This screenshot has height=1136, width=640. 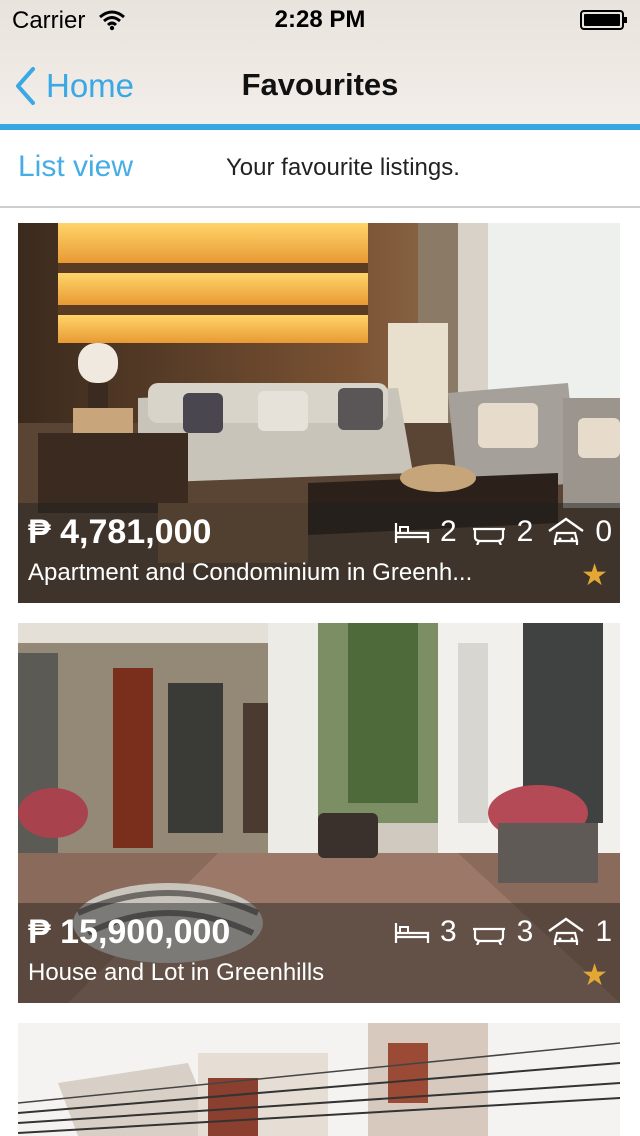 I want to click on battery-icon, so click(x=603, y=20).